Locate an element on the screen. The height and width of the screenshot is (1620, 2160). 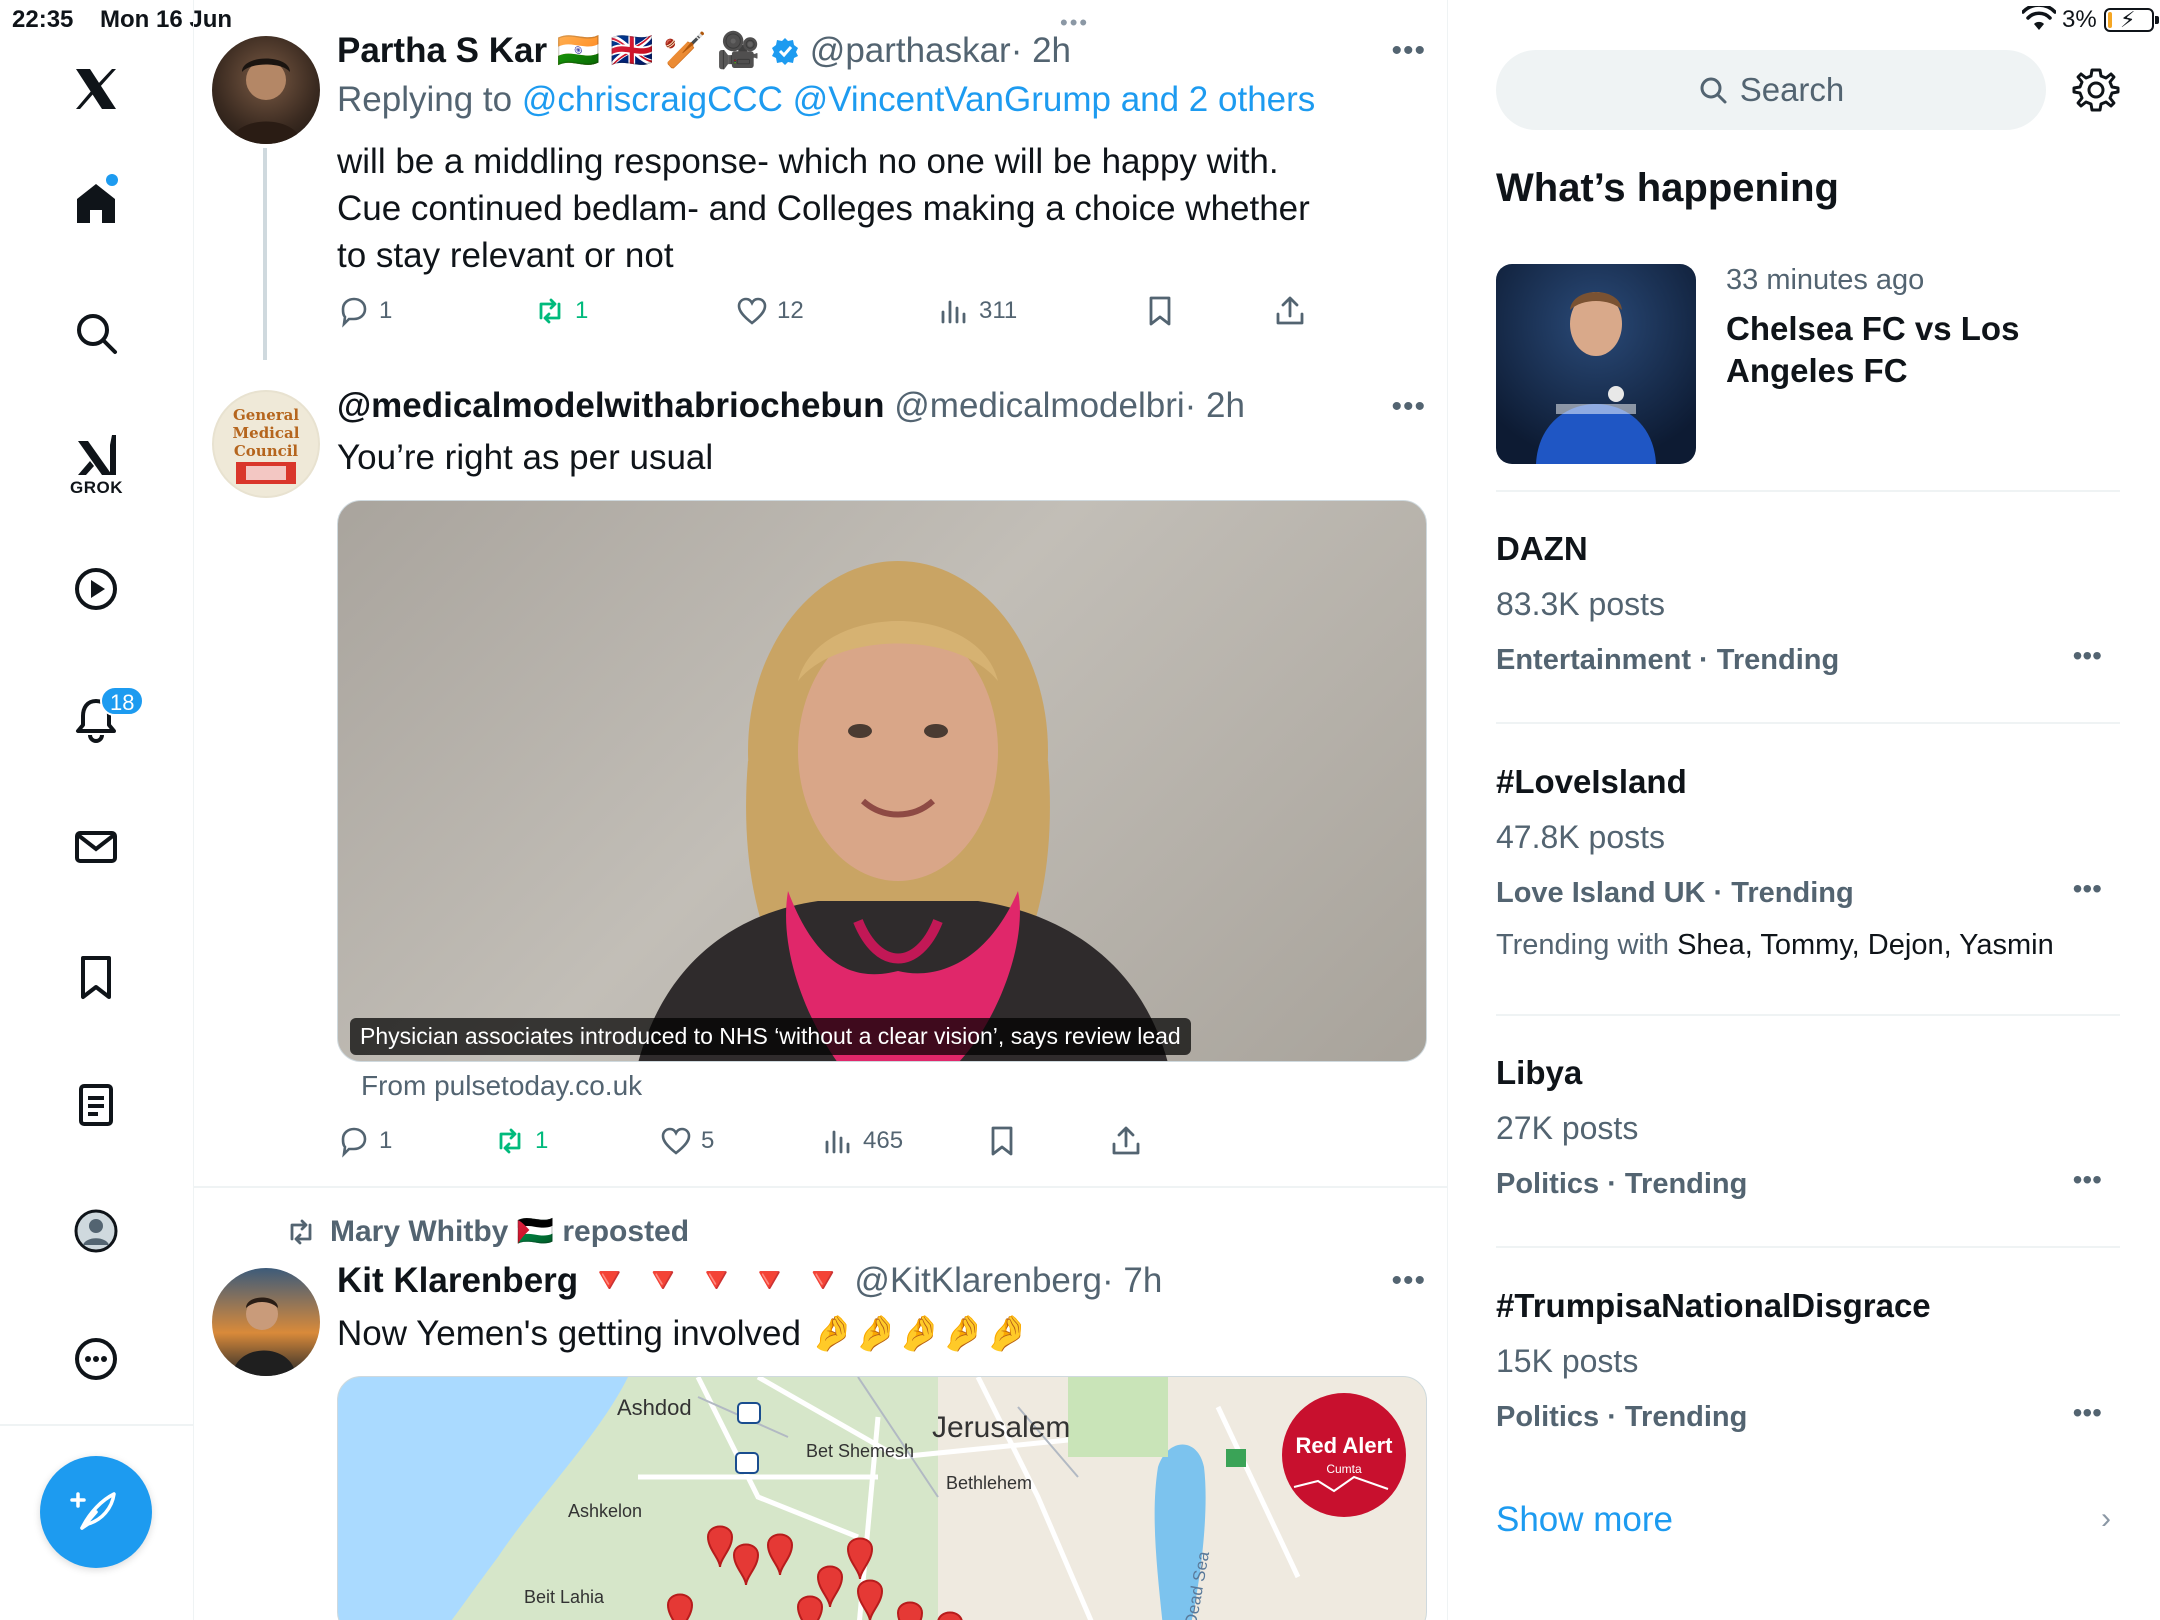
map-place-label: Ashkelon is located at coordinates (605, 1511).